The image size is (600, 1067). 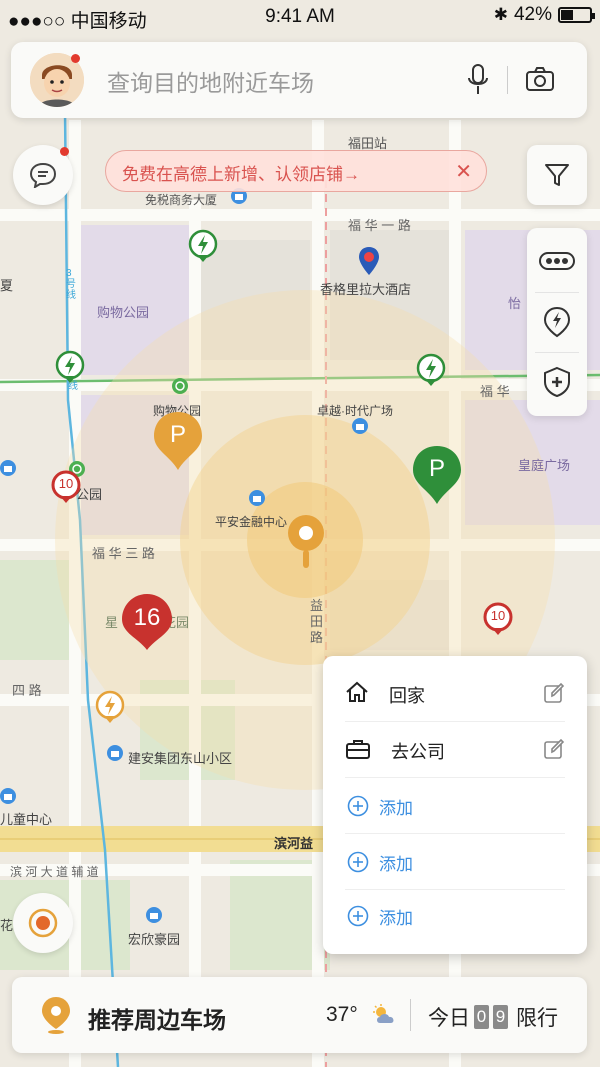 I want to click on restriction-digit: 9, so click(x=500, y=1017).